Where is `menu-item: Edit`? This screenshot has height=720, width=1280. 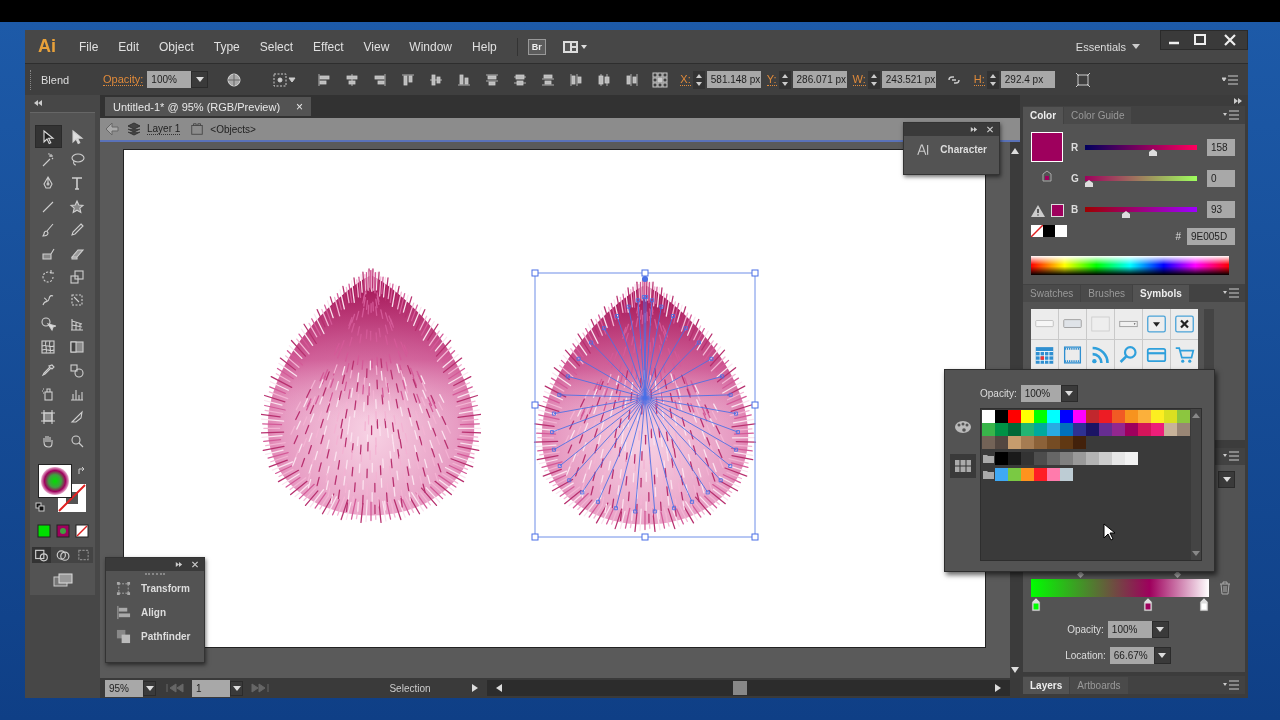
menu-item: Edit is located at coordinates (129, 46).